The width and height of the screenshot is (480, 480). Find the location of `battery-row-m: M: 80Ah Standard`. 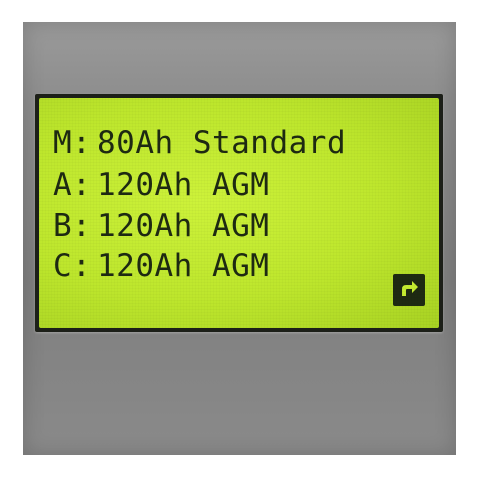

battery-row-m: M: 80Ah Standard is located at coordinates (199, 143).